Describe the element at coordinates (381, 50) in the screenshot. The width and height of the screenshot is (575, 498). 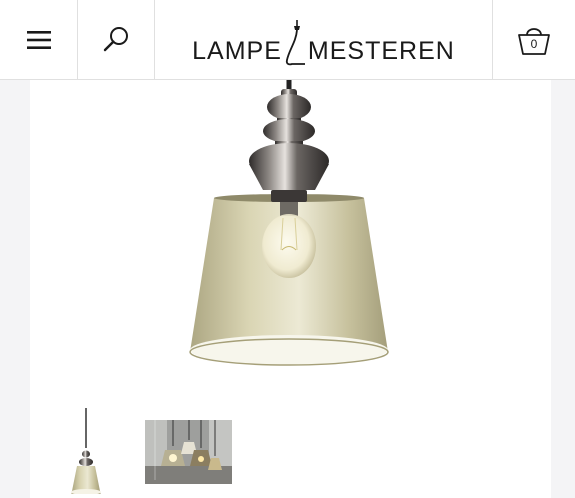
I see `logo-text-right: MESTEREN` at that location.